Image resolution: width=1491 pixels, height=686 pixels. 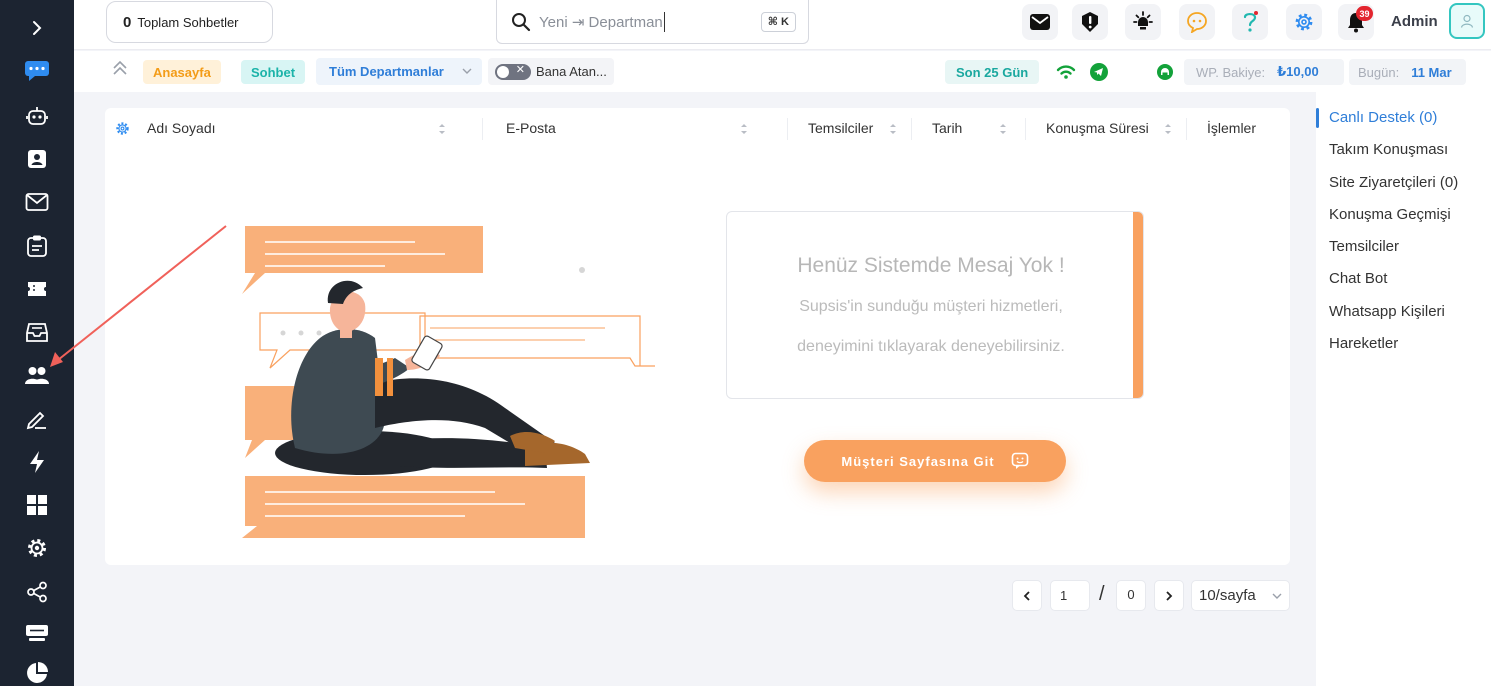 I want to click on nav-item-activities: Hareketler, so click(x=1363, y=343).